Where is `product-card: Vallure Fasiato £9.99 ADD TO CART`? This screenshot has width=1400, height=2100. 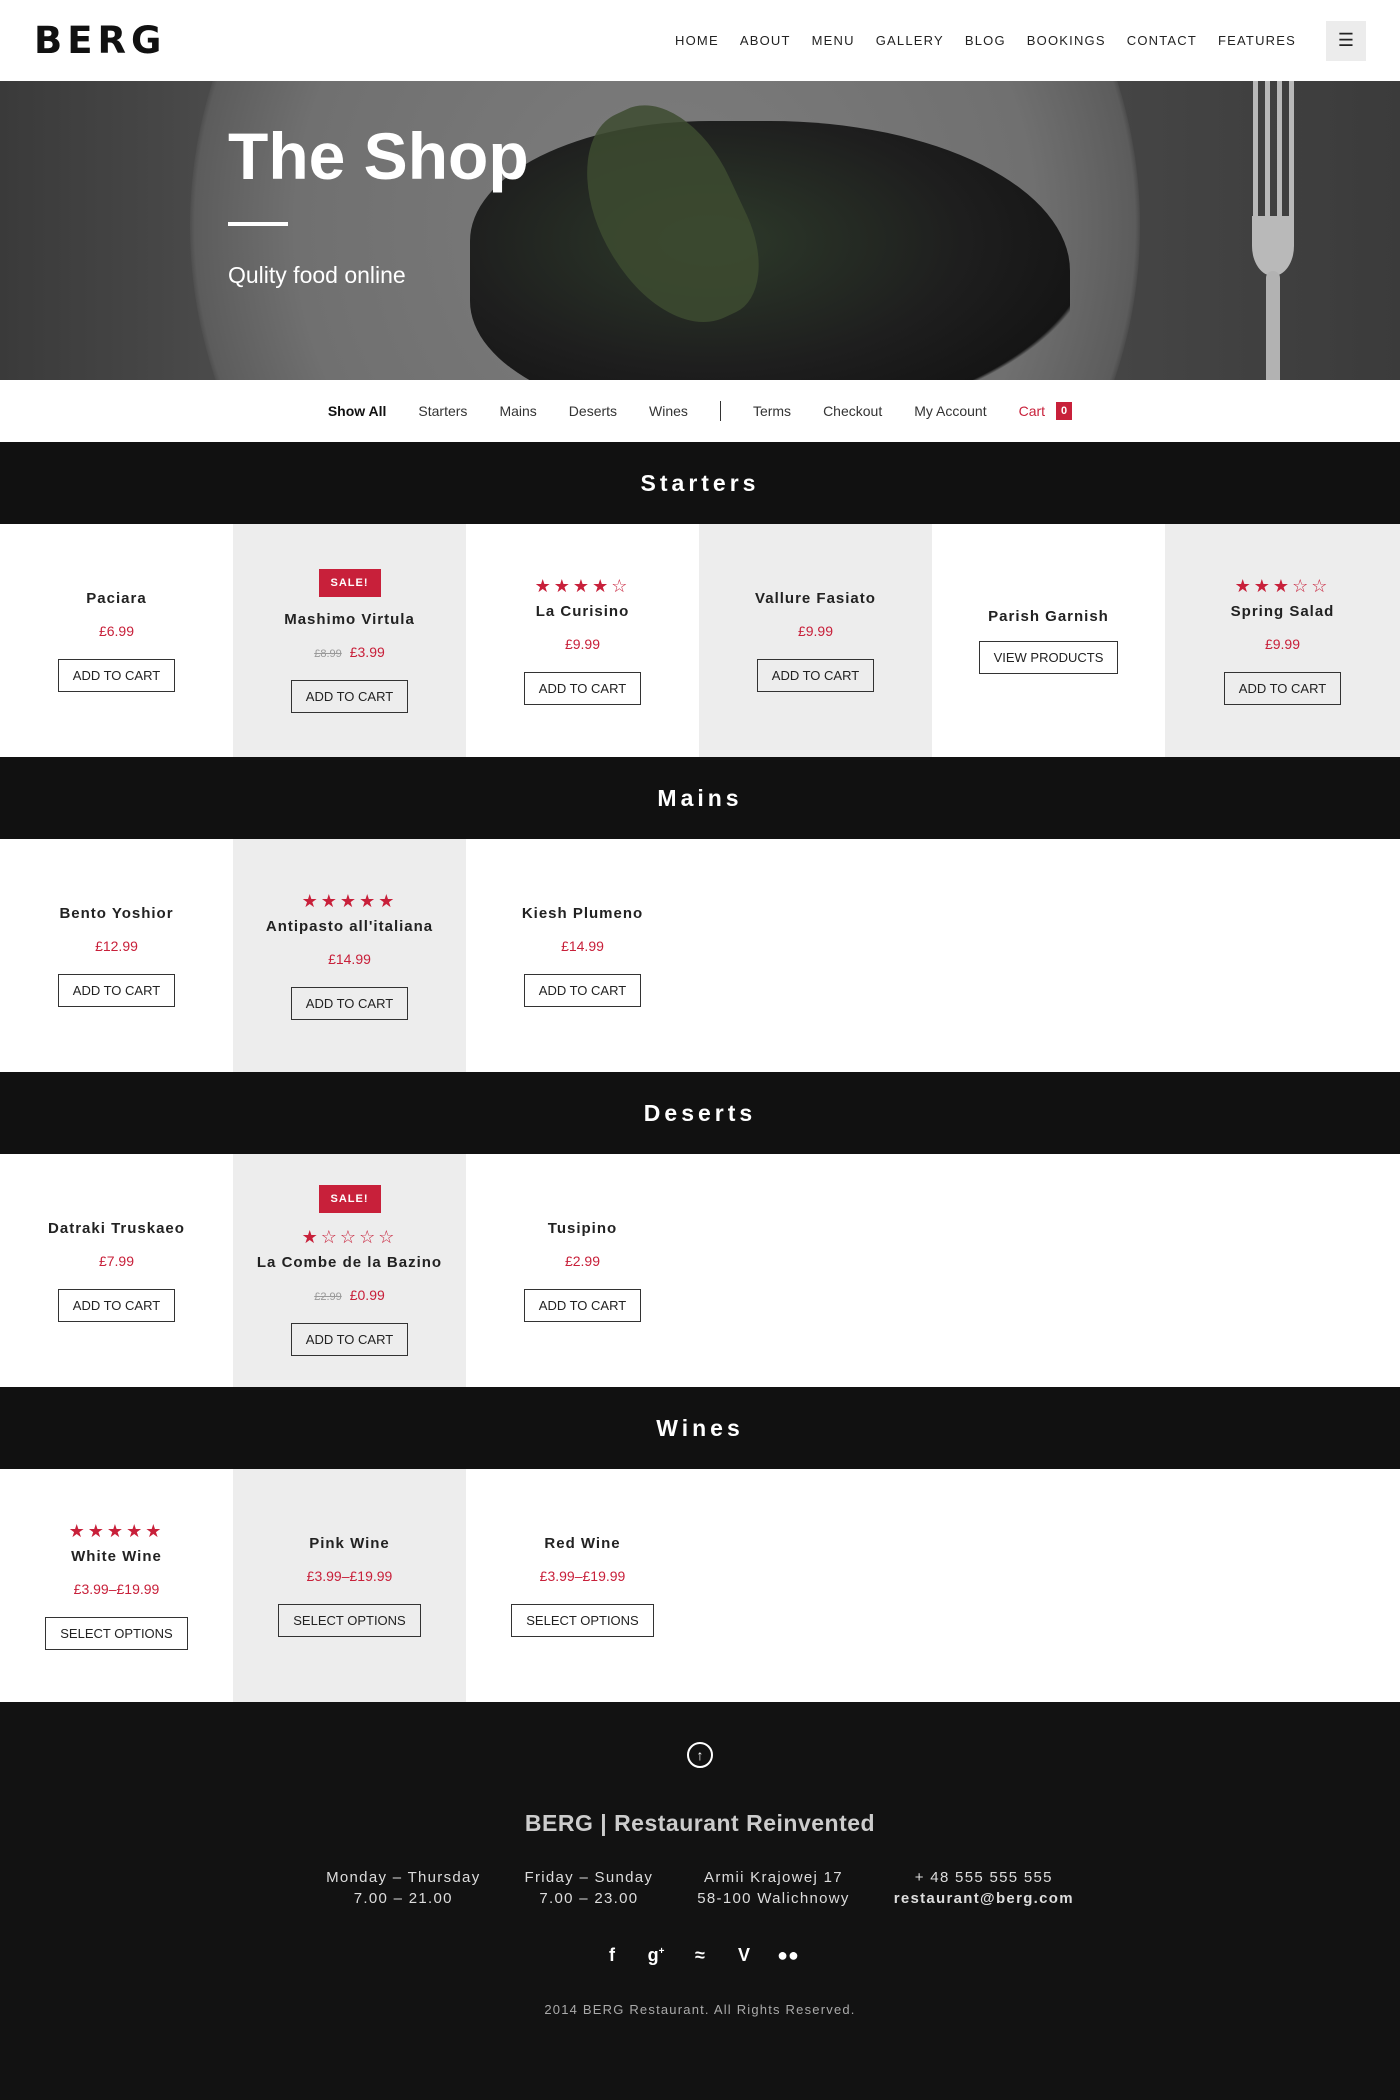 product-card: Vallure Fasiato £9.99 ADD TO CART is located at coordinates (815, 640).